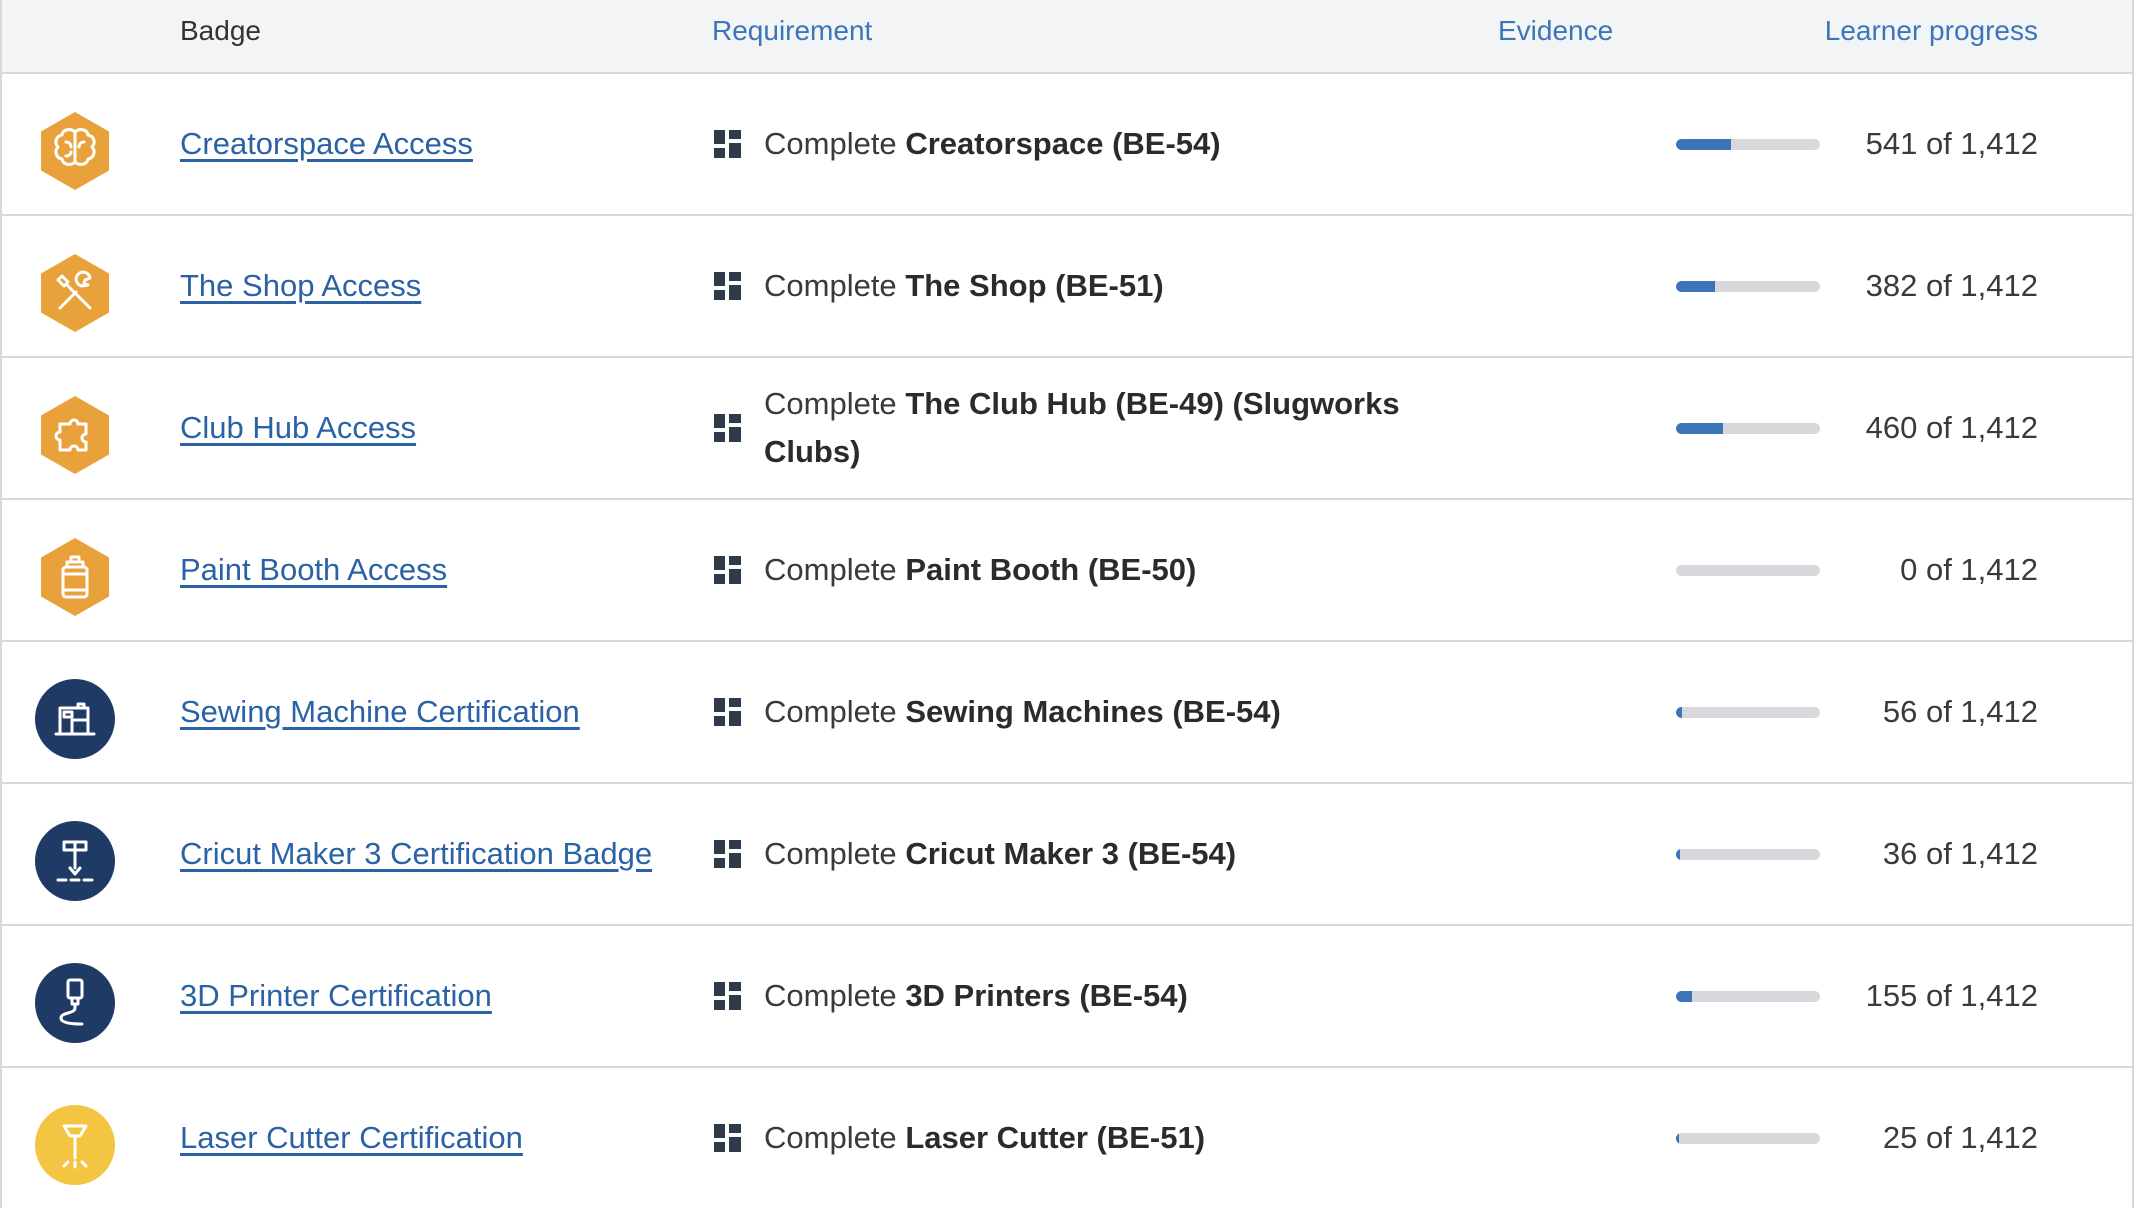 This screenshot has height=1208, width=2136. I want to click on progress-count: 56 of 1,412, so click(1960, 711).